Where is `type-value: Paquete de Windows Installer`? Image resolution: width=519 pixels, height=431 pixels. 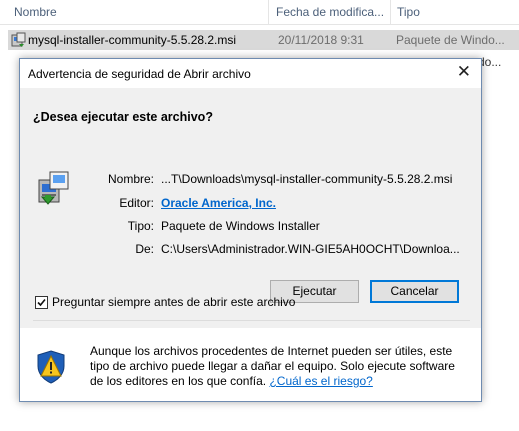 type-value: Paquete de Windows Installer is located at coordinates (240, 226).